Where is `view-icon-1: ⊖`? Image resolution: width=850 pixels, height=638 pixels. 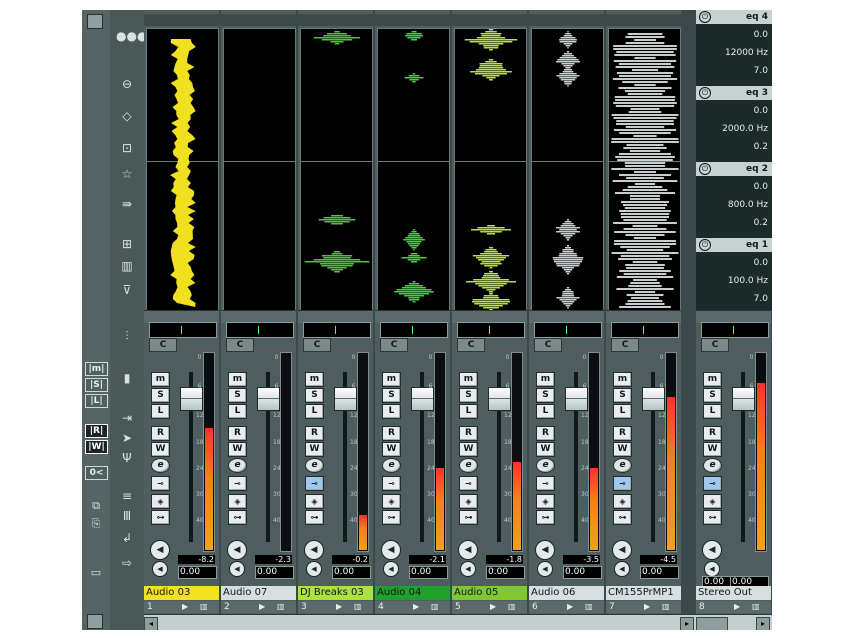 view-icon-1: ⊖ is located at coordinates (127, 84).